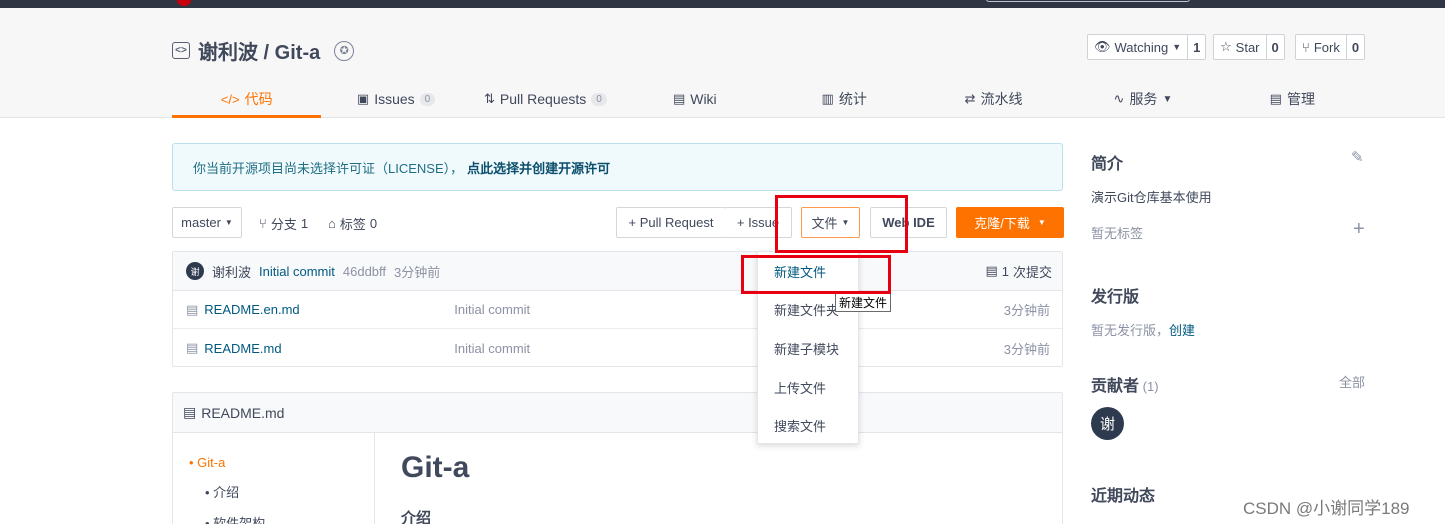 The height and width of the screenshot is (524, 1445). What do you see at coordinates (1352, 381) in the screenshot?
I see `all-contributors-link: 全部` at bounding box center [1352, 381].